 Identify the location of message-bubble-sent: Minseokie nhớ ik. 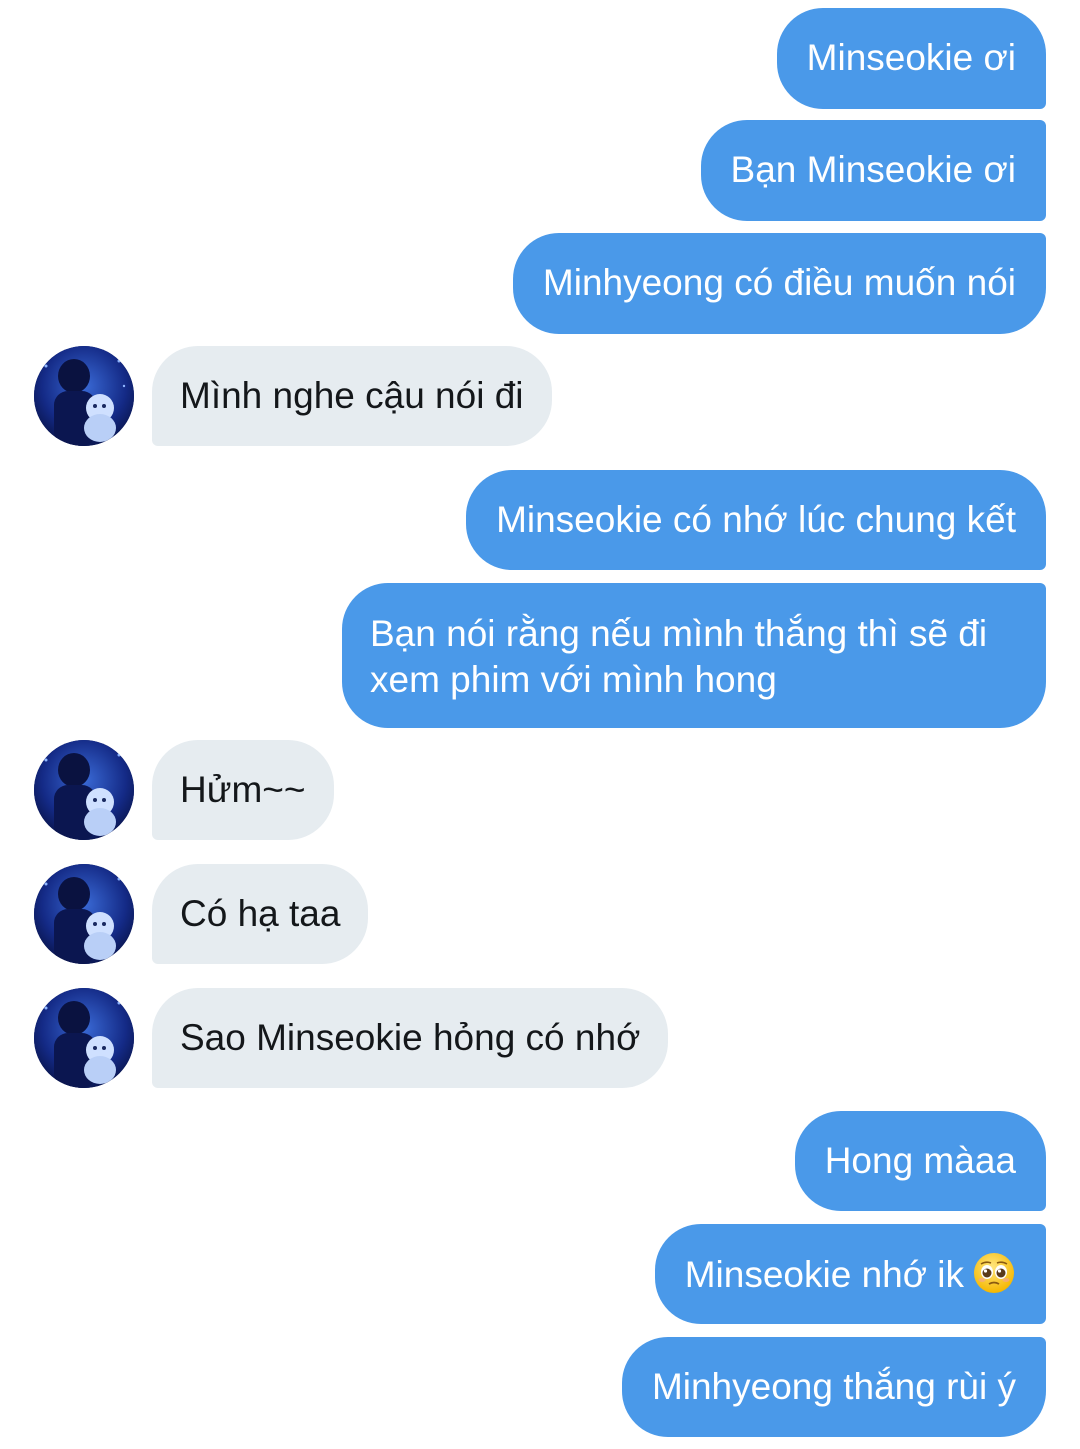
(850, 1274).